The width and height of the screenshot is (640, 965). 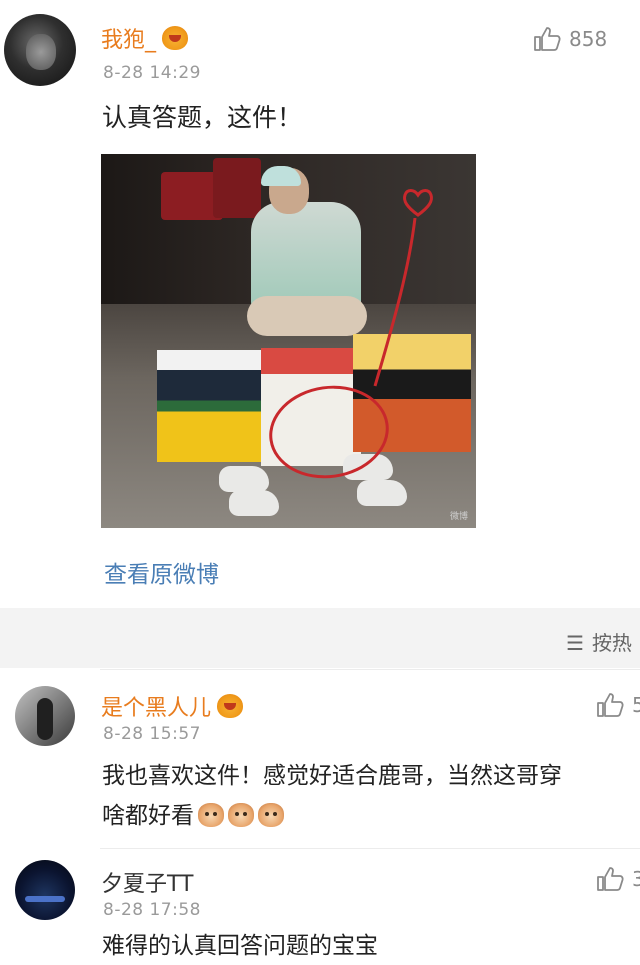 What do you see at coordinates (129, 40) in the screenshot?
I see `post-author-name-text: 我狍_` at bounding box center [129, 40].